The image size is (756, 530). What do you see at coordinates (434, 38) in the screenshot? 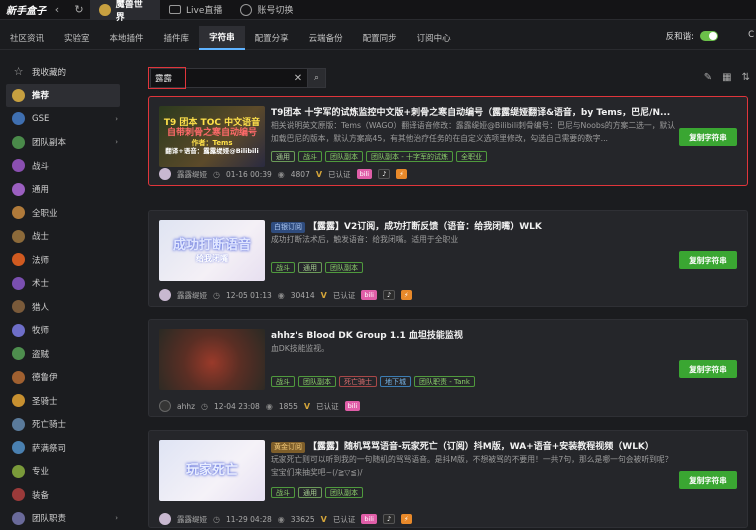
I see `subnav-subscription-center: 订阅中心` at bounding box center [434, 38].